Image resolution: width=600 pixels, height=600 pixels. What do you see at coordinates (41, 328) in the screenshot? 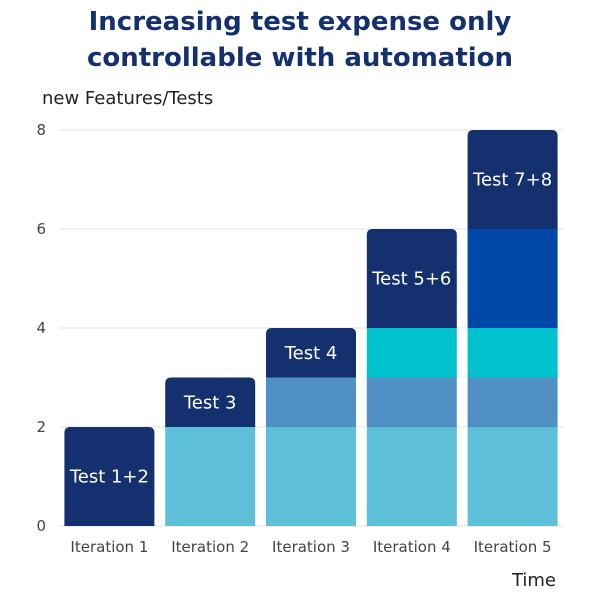
I see `y-tick-label: 4` at bounding box center [41, 328].